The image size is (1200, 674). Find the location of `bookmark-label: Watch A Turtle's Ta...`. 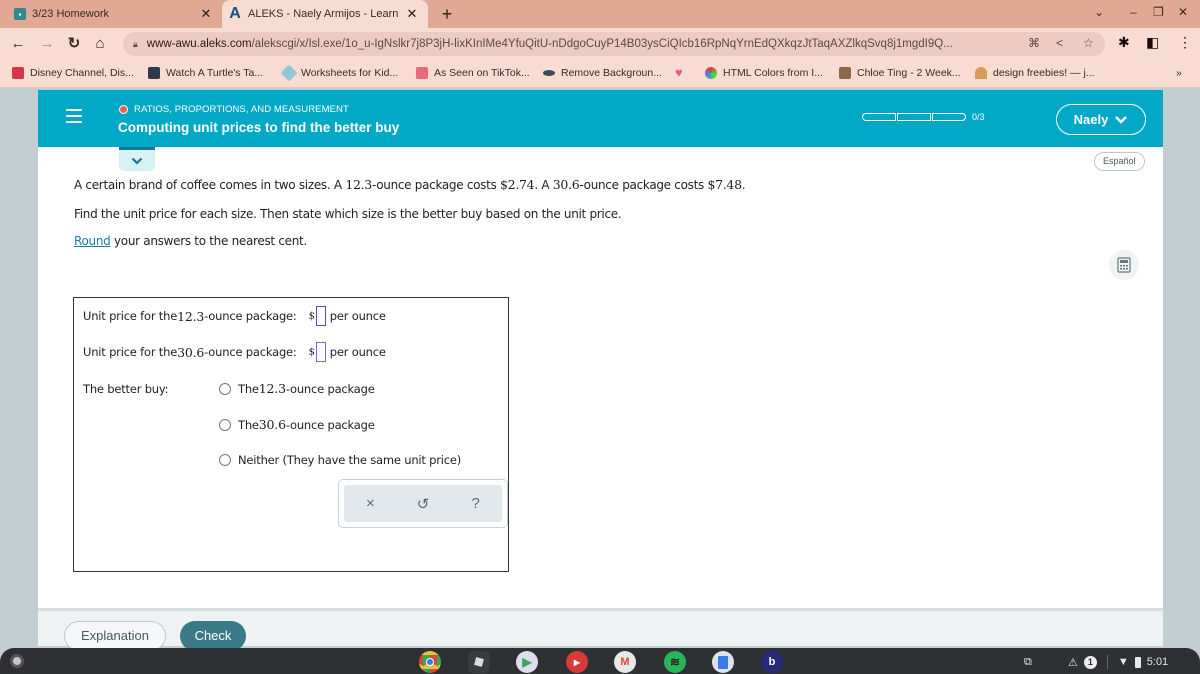

bookmark-label: Watch A Turtle's Ta... is located at coordinates (215, 73).